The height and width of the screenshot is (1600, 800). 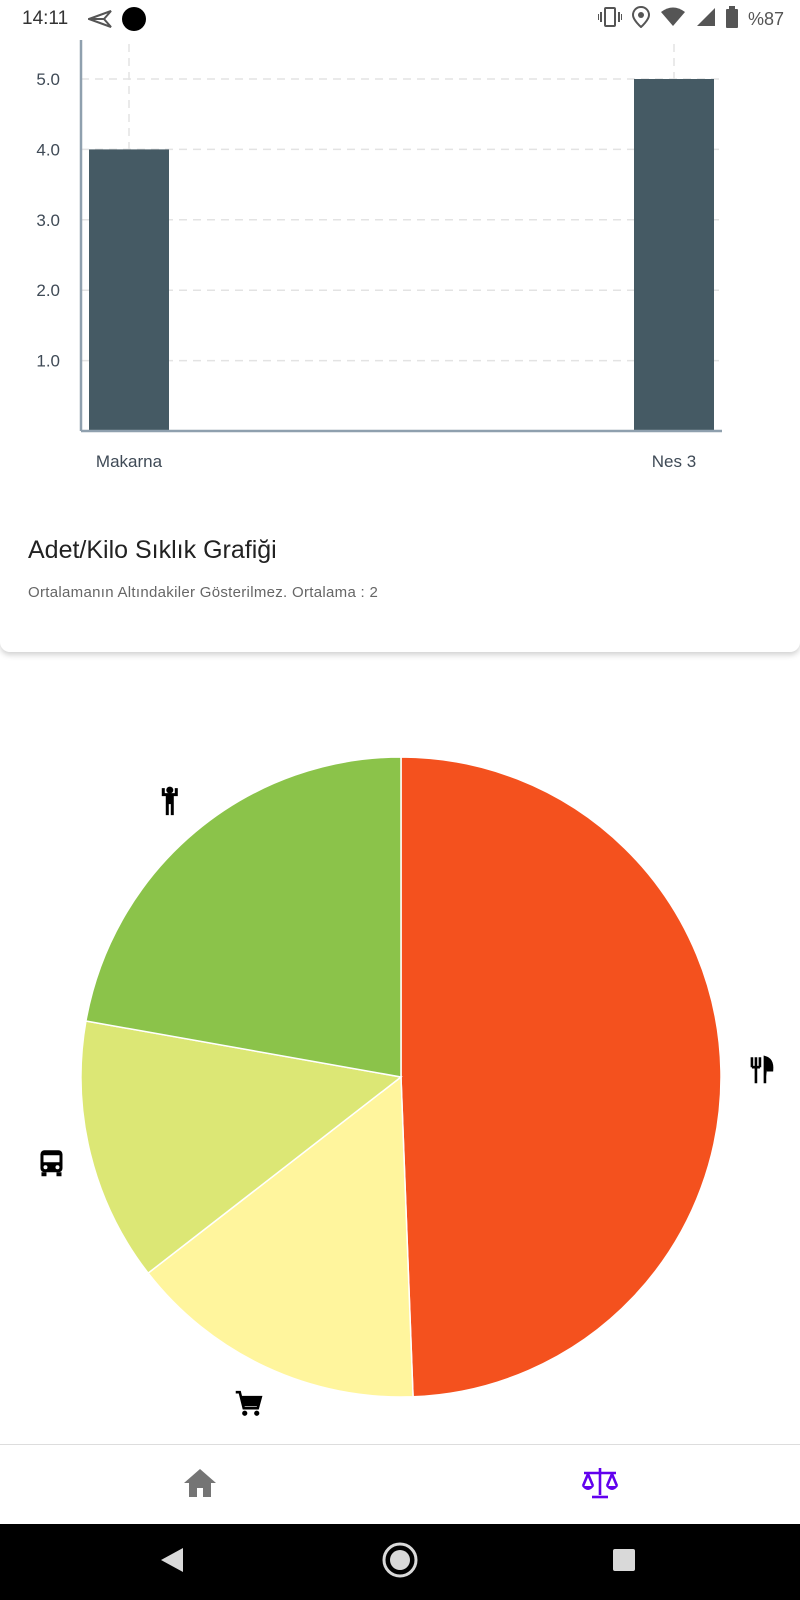 What do you see at coordinates (48, 361) in the screenshot?
I see `y-tick-label: 1.0` at bounding box center [48, 361].